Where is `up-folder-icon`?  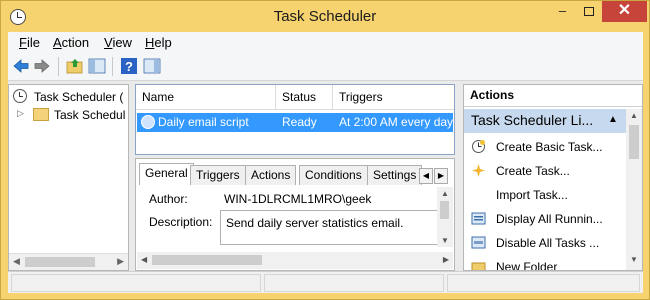
up-folder-icon is located at coordinates (75, 66).